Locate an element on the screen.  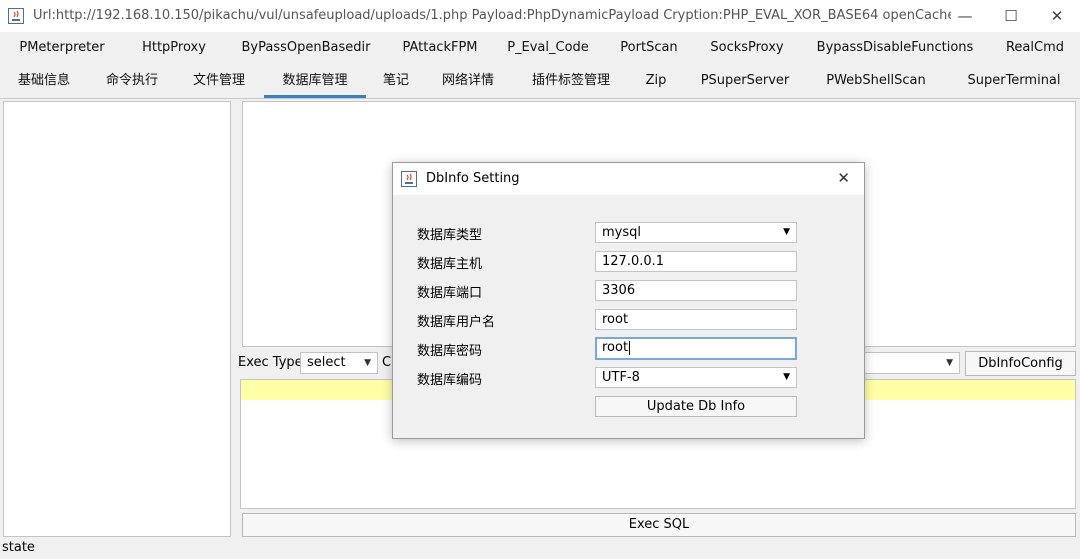
tab-bypassdisablefunctions: BypassDisableFunctions is located at coordinates (895, 48).